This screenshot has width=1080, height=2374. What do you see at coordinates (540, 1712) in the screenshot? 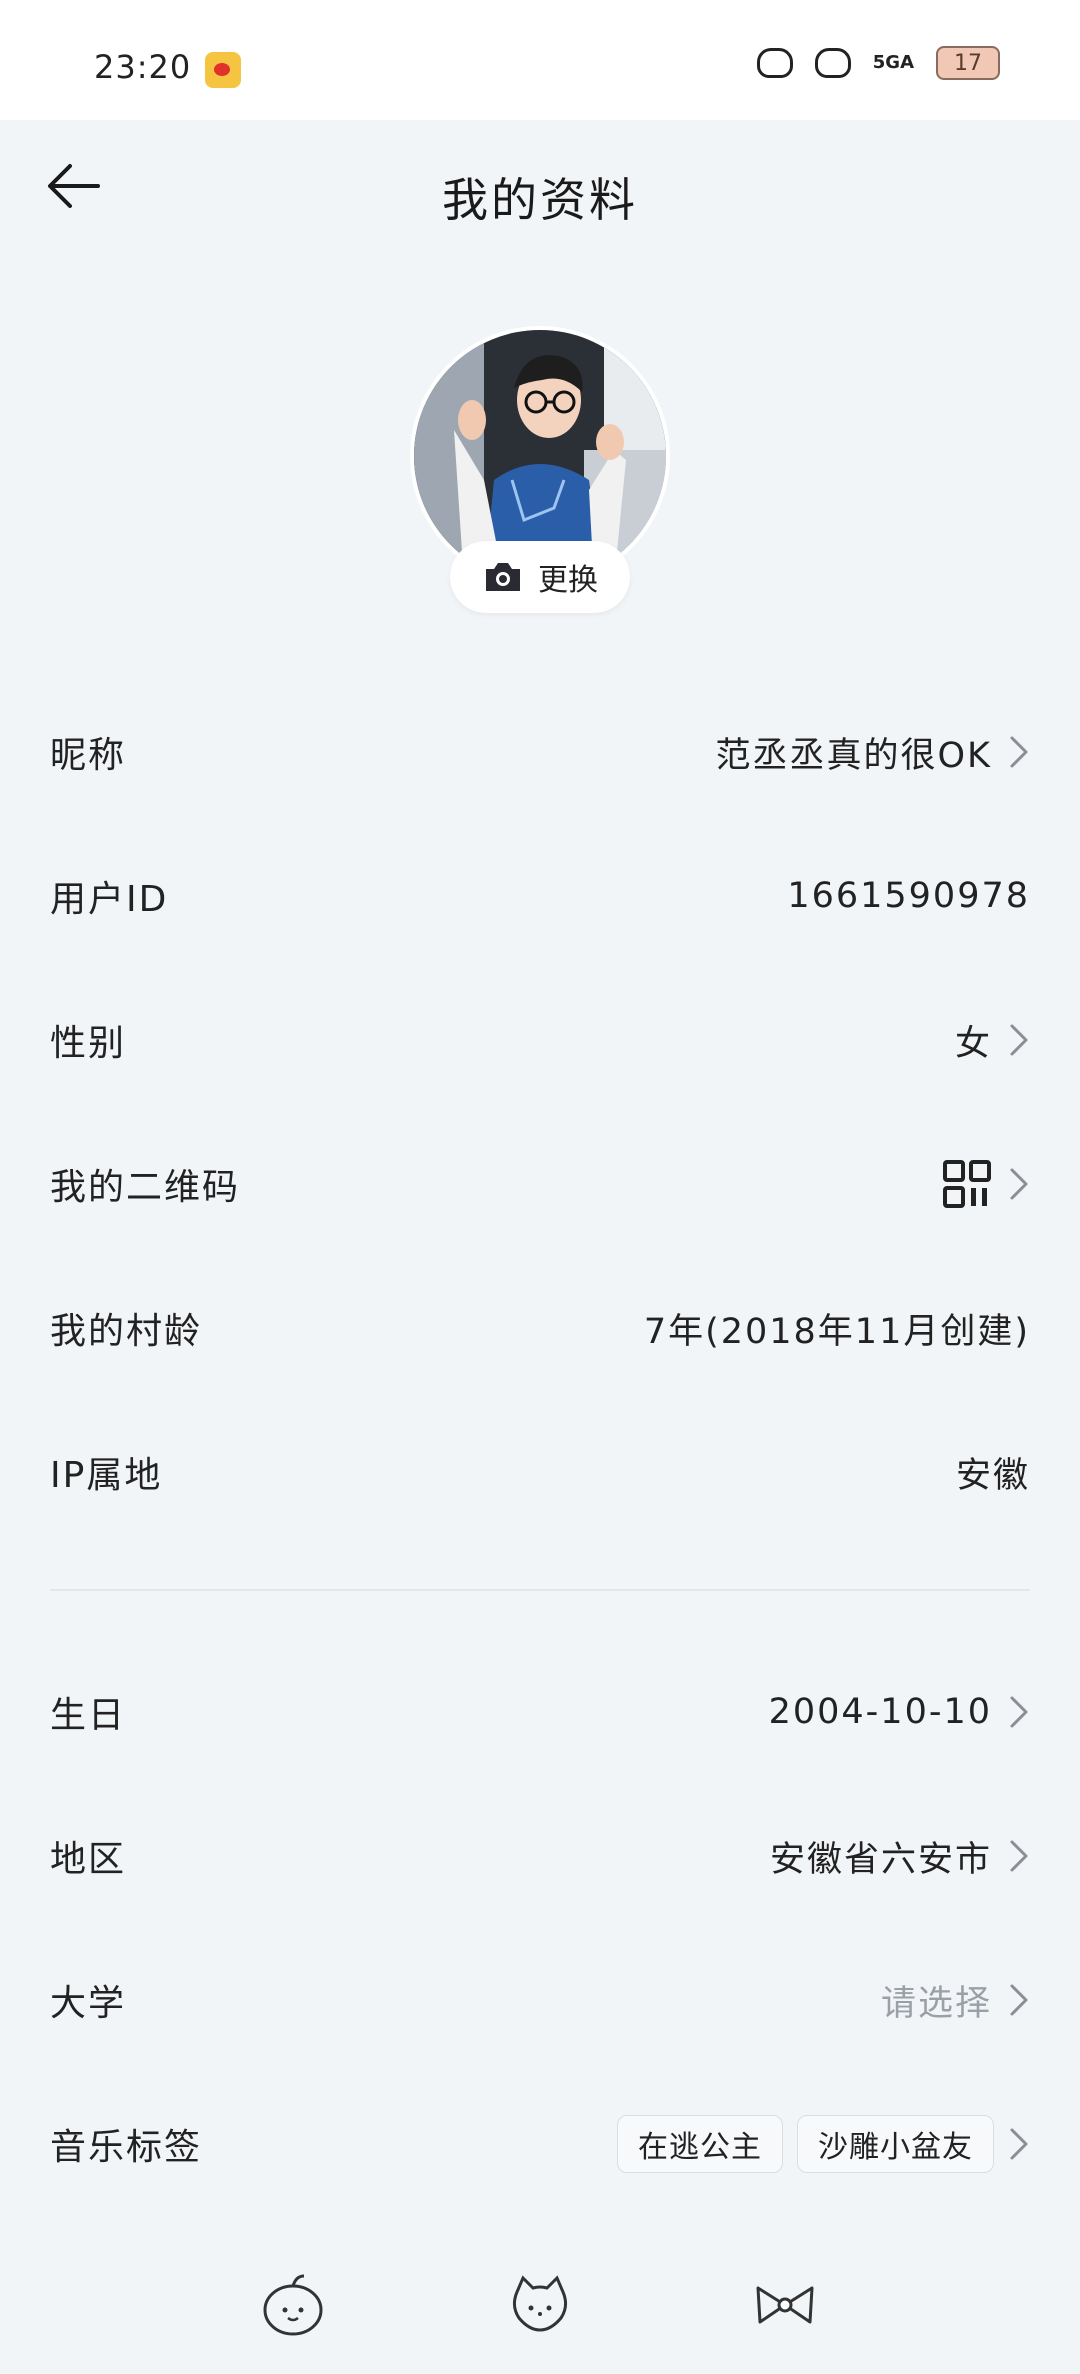
I see `birthday-row: 生日 2004-10-10` at bounding box center [540, 1712].